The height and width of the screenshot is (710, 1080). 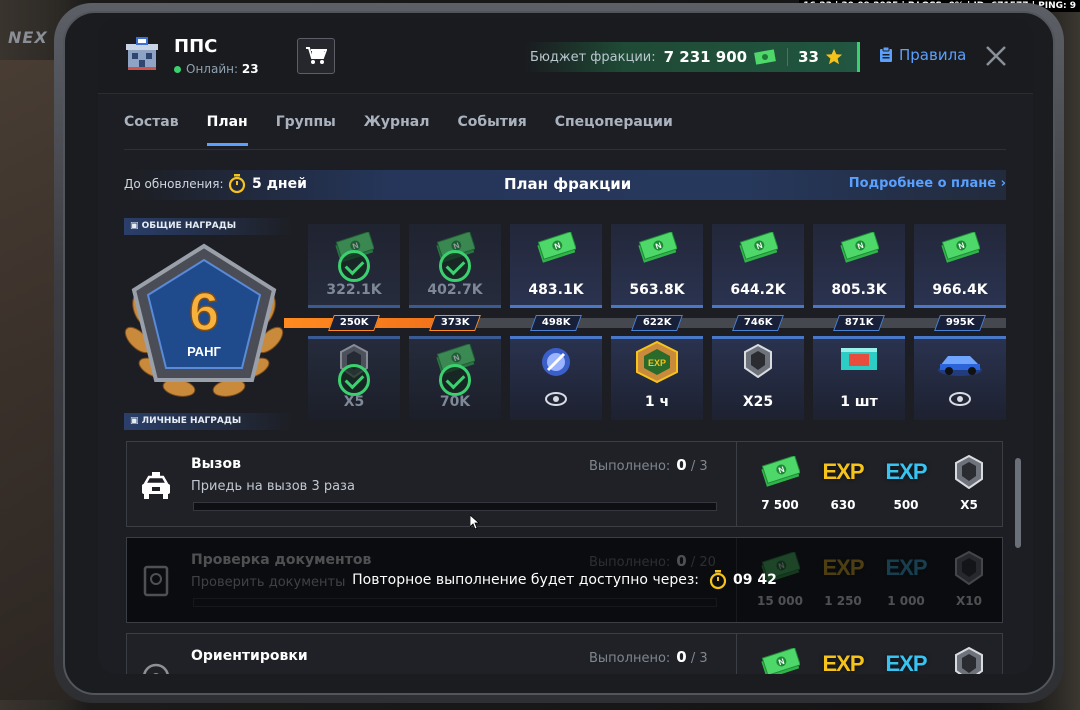 What do you see at coordinates (209, 421) in the screenshot?
I see `personal-rewards-tag: ▣ ЛИЧНЫЕ НАГРАДЫ` at bounding box center [209, 421].